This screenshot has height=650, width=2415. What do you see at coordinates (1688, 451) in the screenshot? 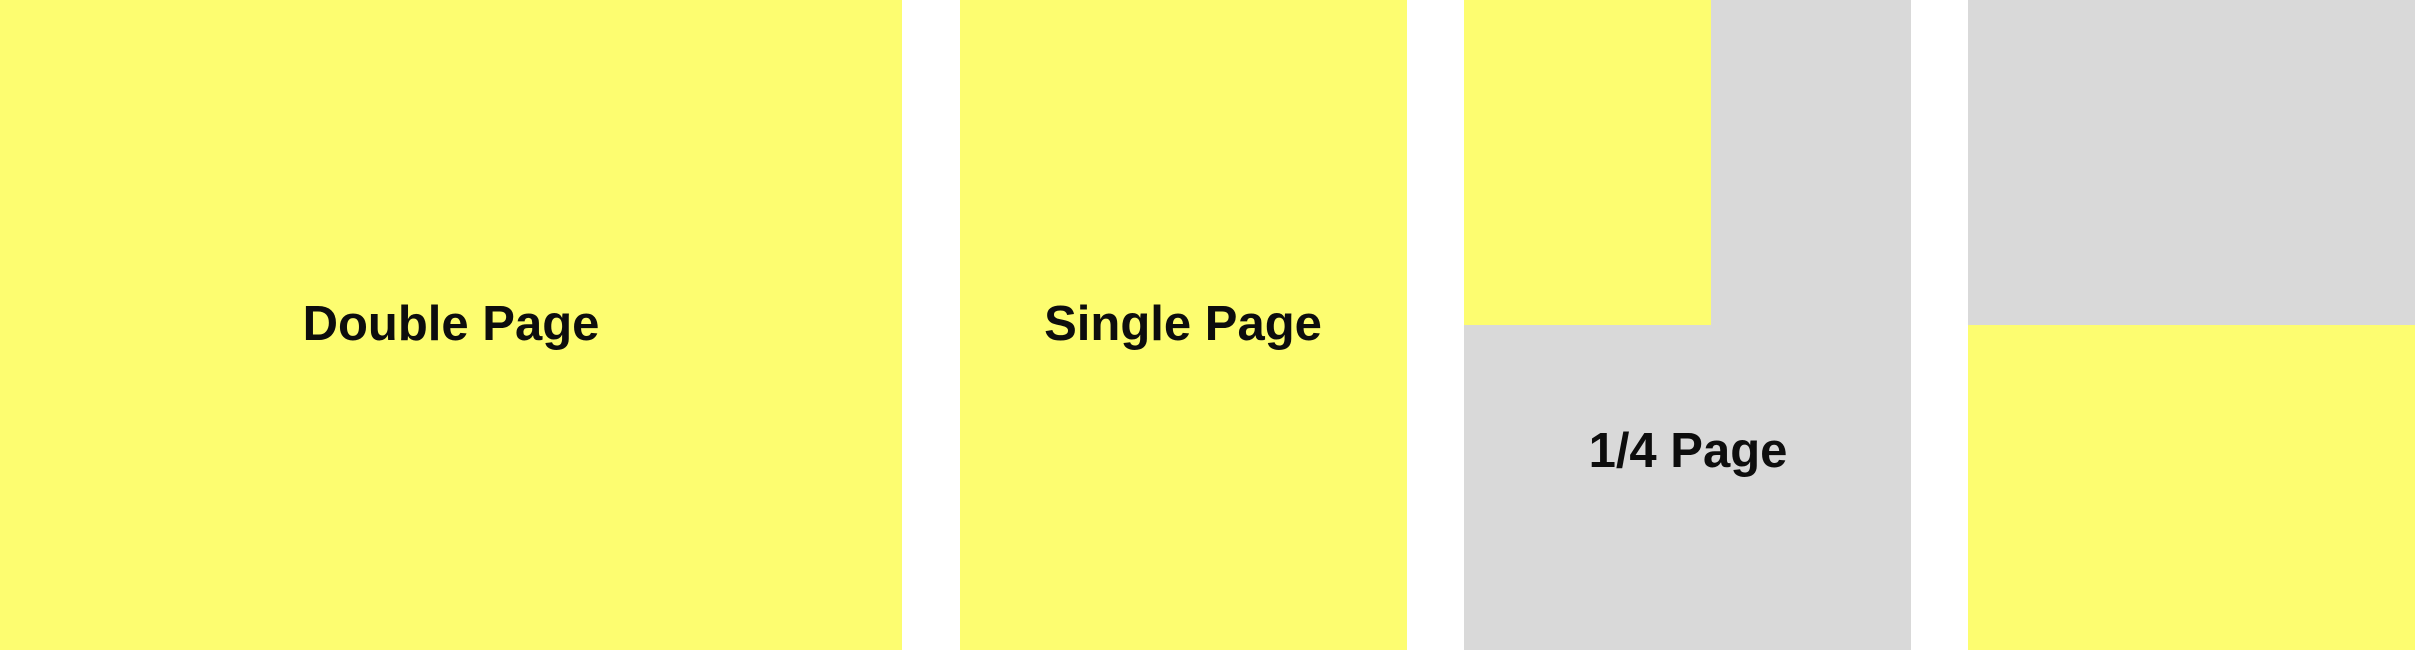
I see `quarter-page-label: 1/4 Page` at bounding box center [1688, 451].